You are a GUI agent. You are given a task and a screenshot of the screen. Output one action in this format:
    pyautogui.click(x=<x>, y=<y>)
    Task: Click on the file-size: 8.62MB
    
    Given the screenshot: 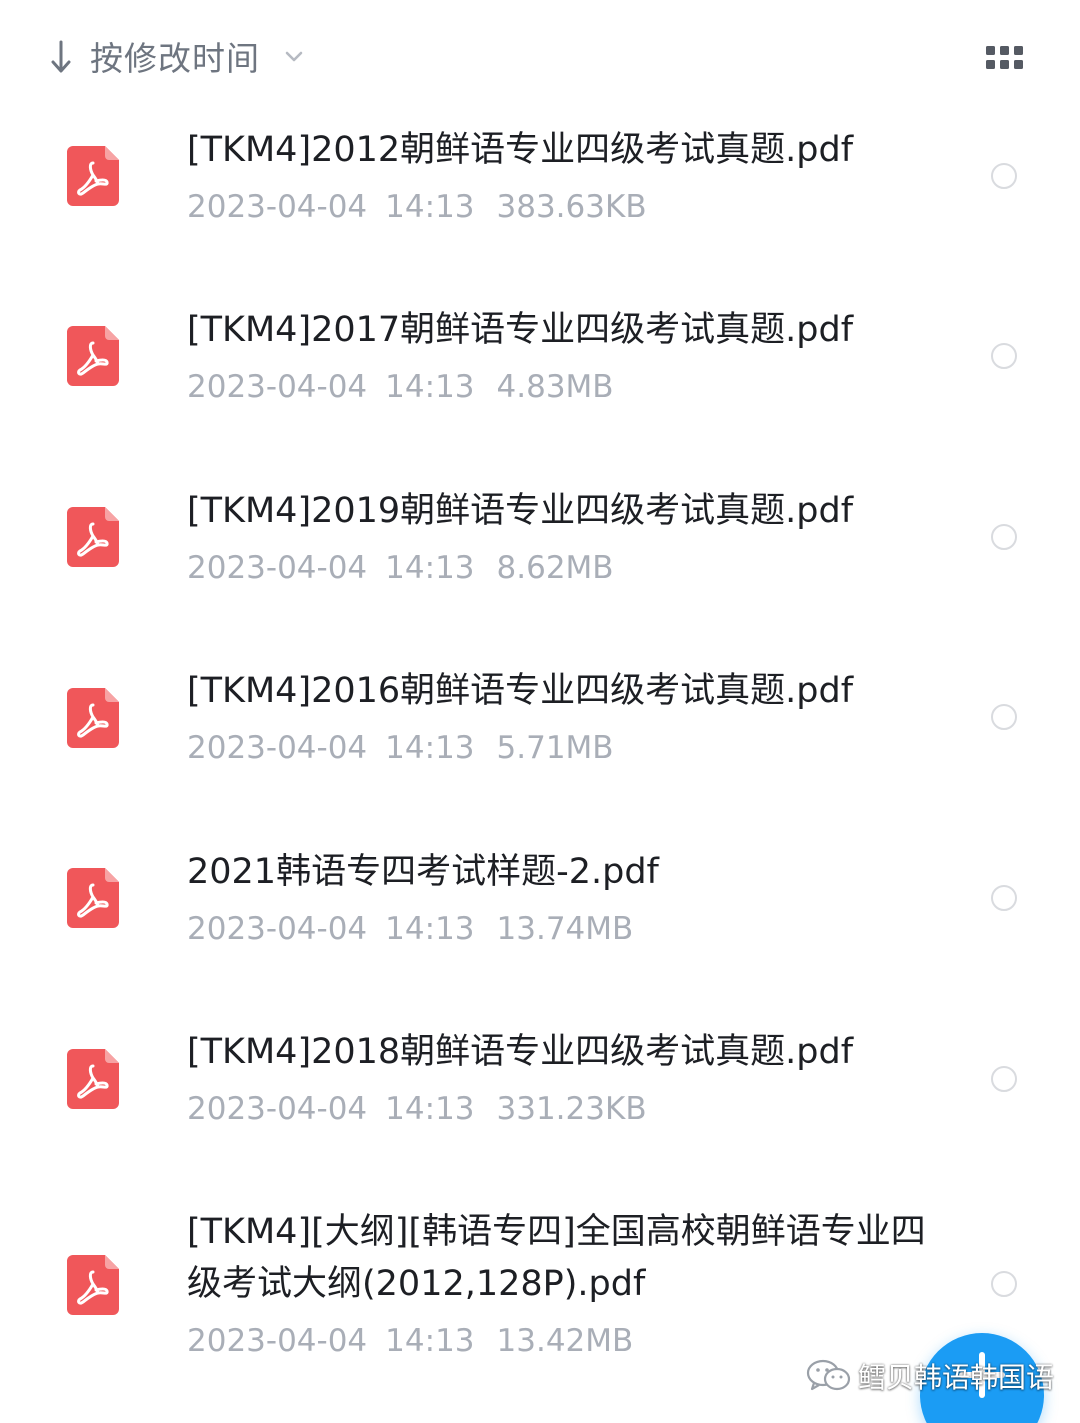 What is the action you would take?
    pyautogui.click(x=555, y=568)
    